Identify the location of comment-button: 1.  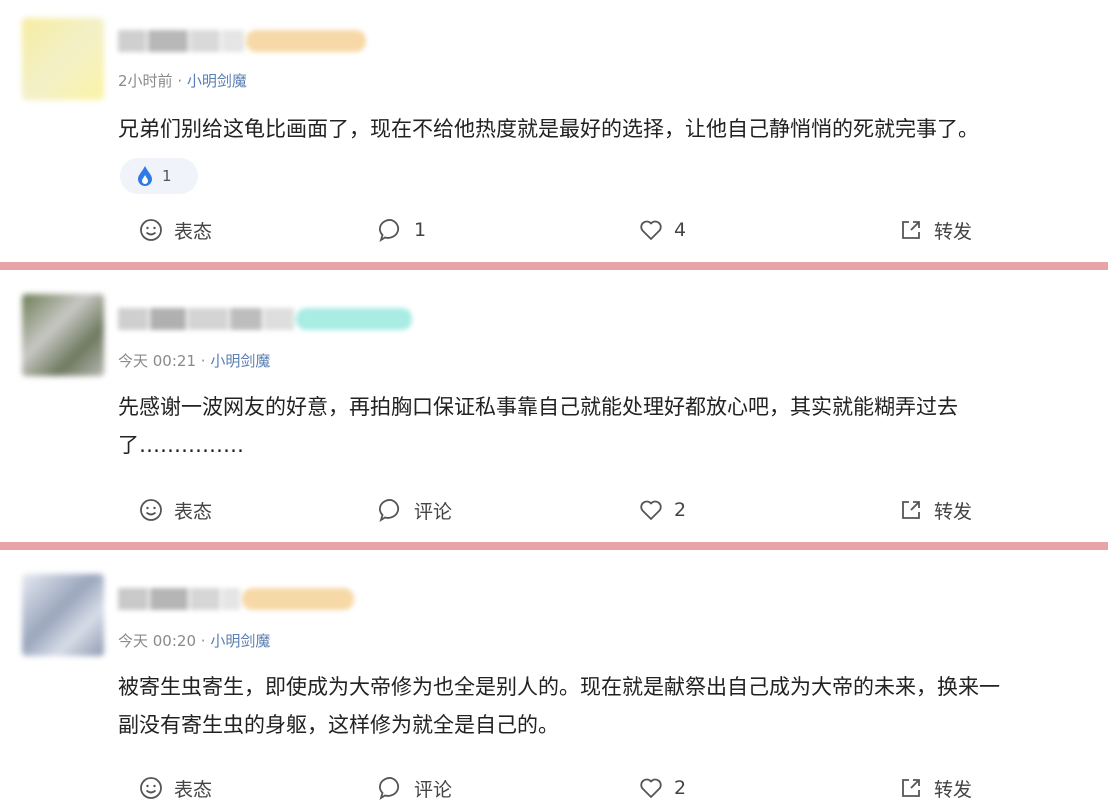
(402, 230).